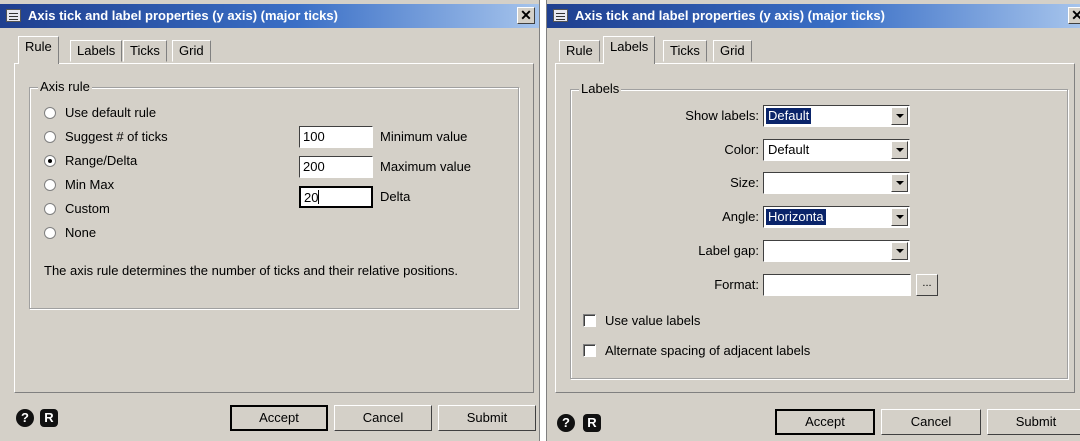  I want to click on use-value-labels-checkbox: Use value labels, so click(641, 321).